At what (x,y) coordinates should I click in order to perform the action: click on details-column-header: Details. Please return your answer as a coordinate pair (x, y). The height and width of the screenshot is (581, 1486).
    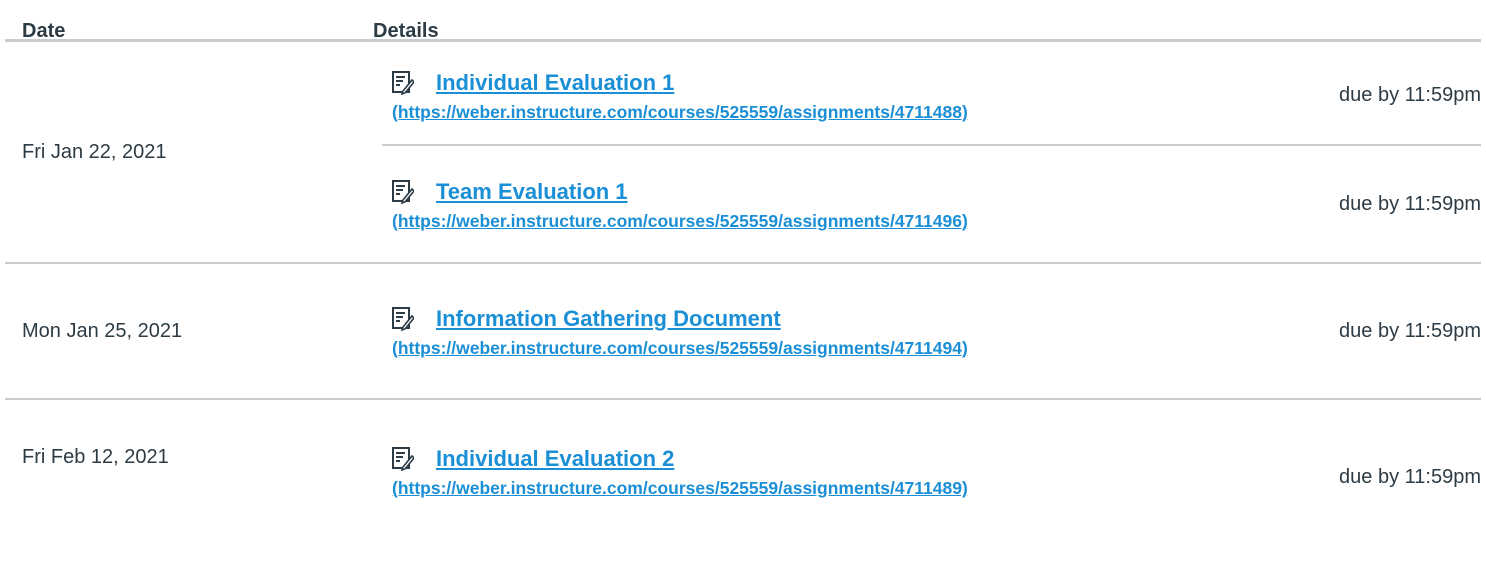
    Looking at the image, I should click on (406, 31).